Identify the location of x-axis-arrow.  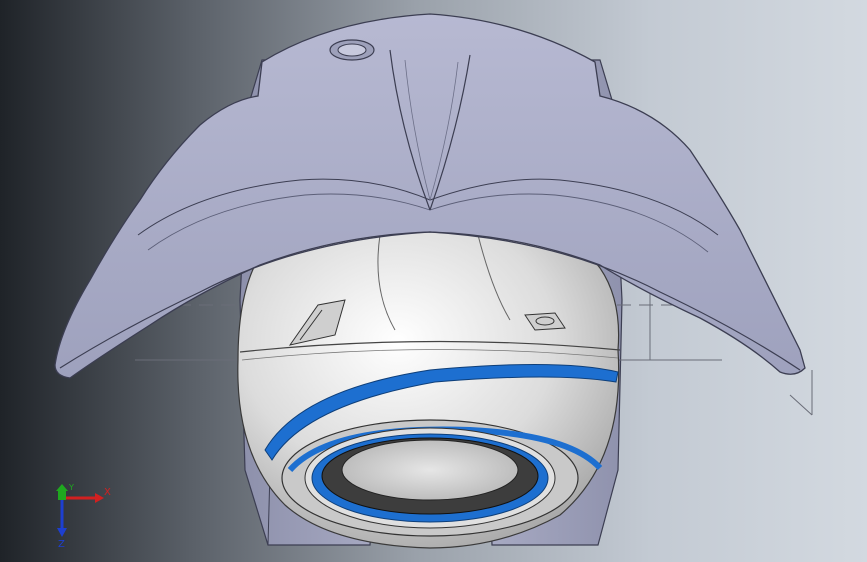
(83, 498).